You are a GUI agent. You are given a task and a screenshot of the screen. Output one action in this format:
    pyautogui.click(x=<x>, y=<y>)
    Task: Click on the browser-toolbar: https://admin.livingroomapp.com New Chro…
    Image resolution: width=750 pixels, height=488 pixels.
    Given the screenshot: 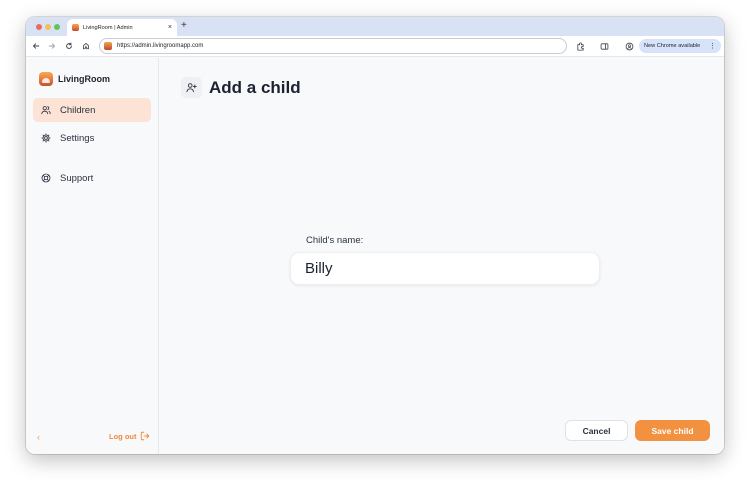 What is the action you would take?
    pyautogui.click(x=375, y=46)
    